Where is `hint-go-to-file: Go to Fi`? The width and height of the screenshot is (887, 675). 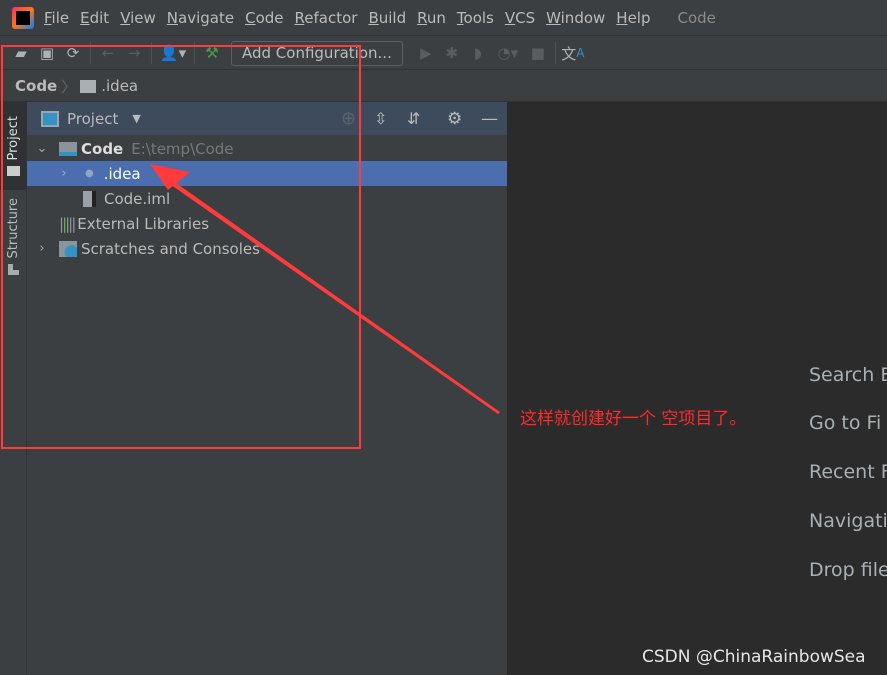 hint-go-to-file: Go to Fi is located at coordinates (845, 423).